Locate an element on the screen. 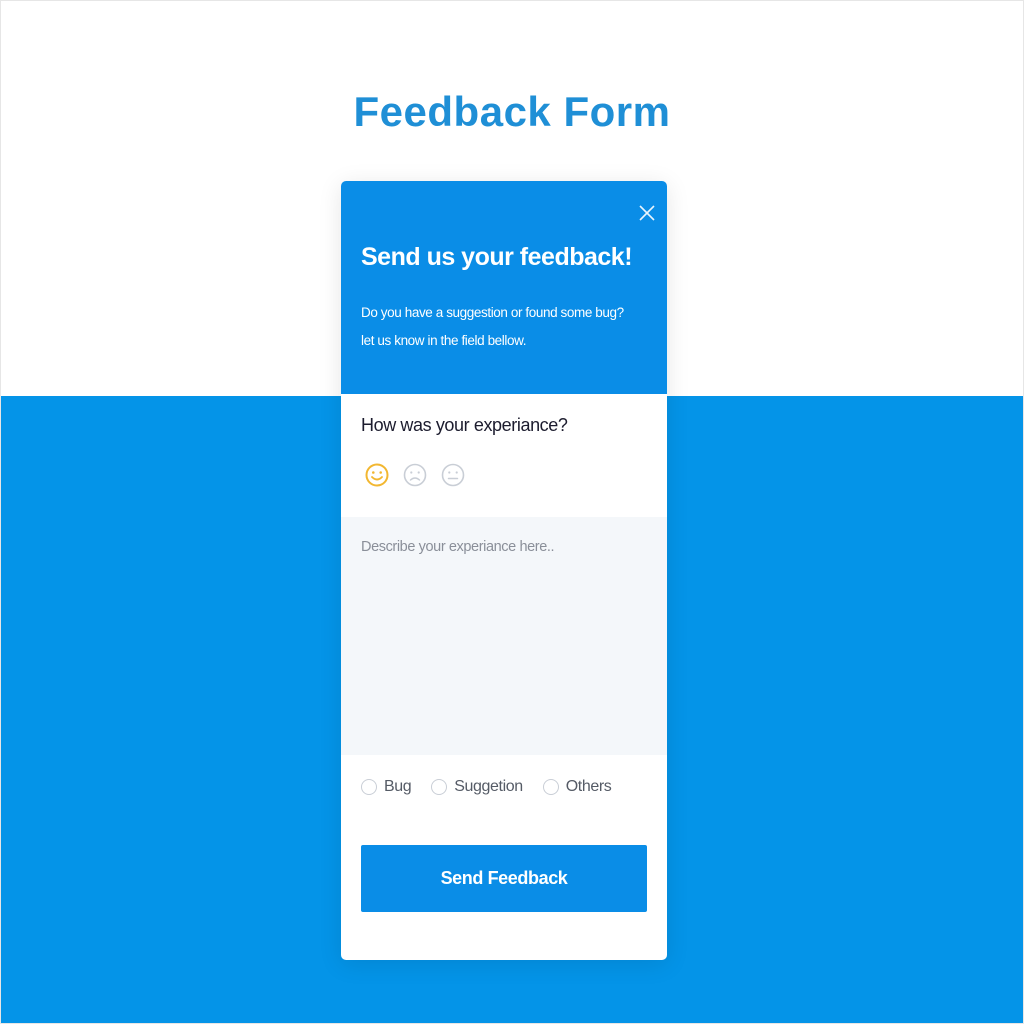  radio-option-others: Others is located at coordinates (577, 787).